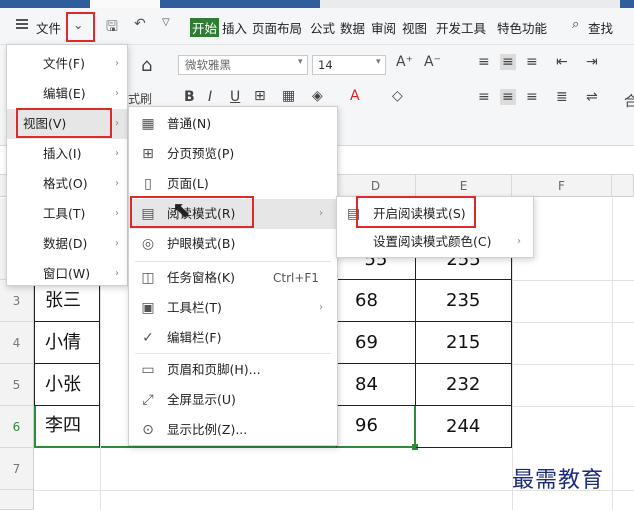  I want to click on menu-item-eye-protection: ◎ 护眼模式(B), so click(234, 244).